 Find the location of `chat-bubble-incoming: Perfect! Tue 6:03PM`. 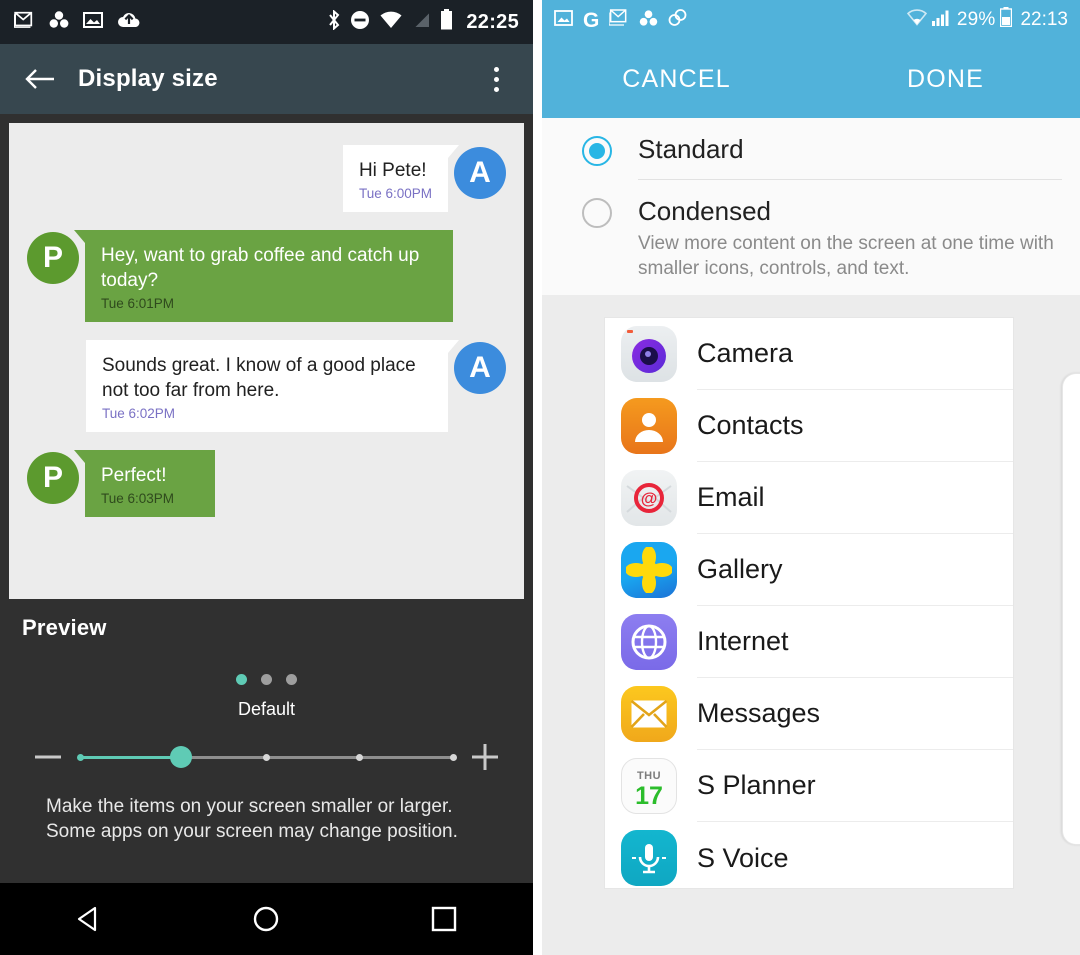

chat-bubble-incoming: Perfect! Tue 6:03PM is located at coordinates (144, 483).